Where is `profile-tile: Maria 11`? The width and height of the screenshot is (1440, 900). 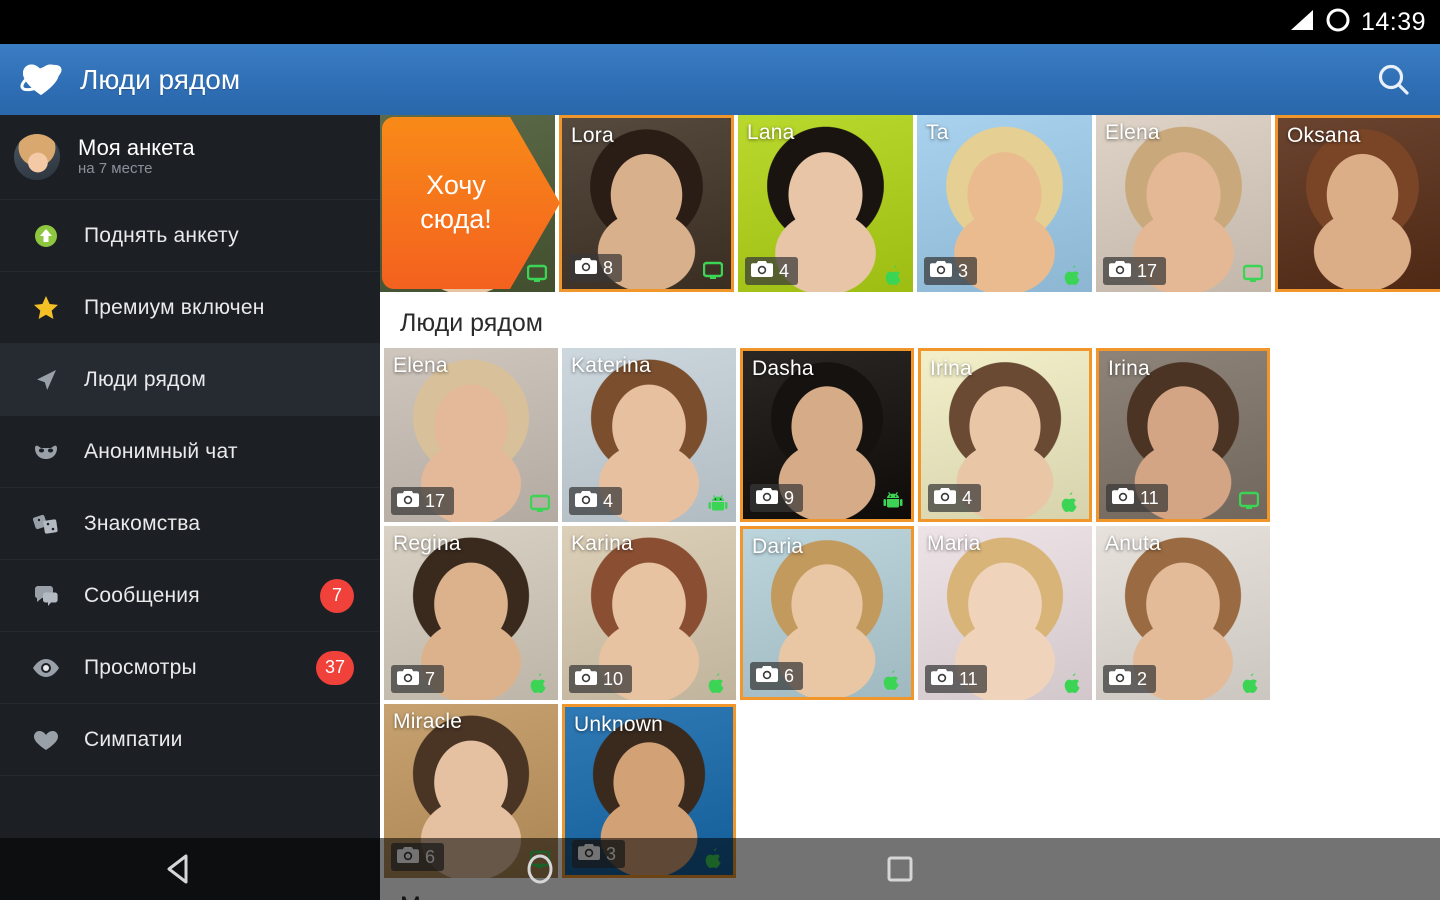 profile-tile: Maria 11 is located at coordinates (1005, 613).